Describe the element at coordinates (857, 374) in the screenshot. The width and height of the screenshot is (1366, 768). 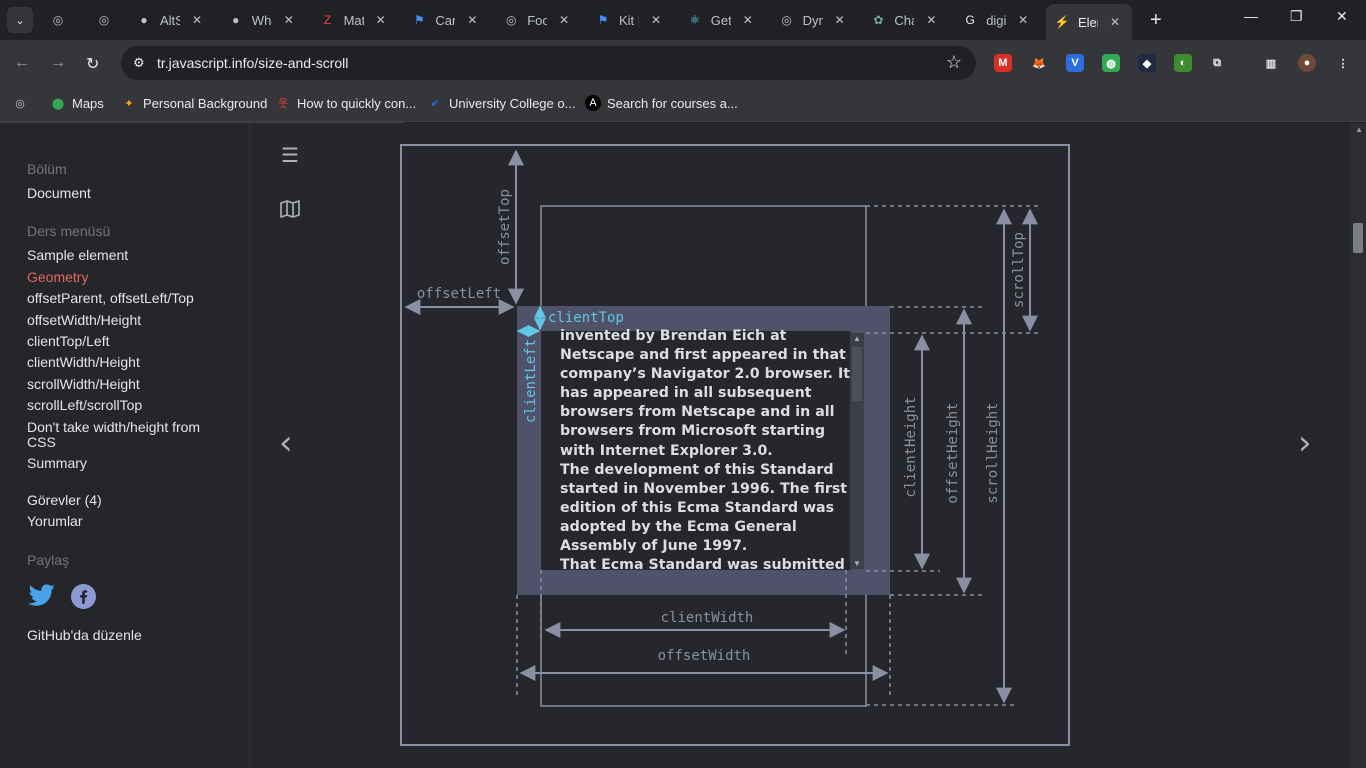
I see `element-scrollbar-thumb` at that location.